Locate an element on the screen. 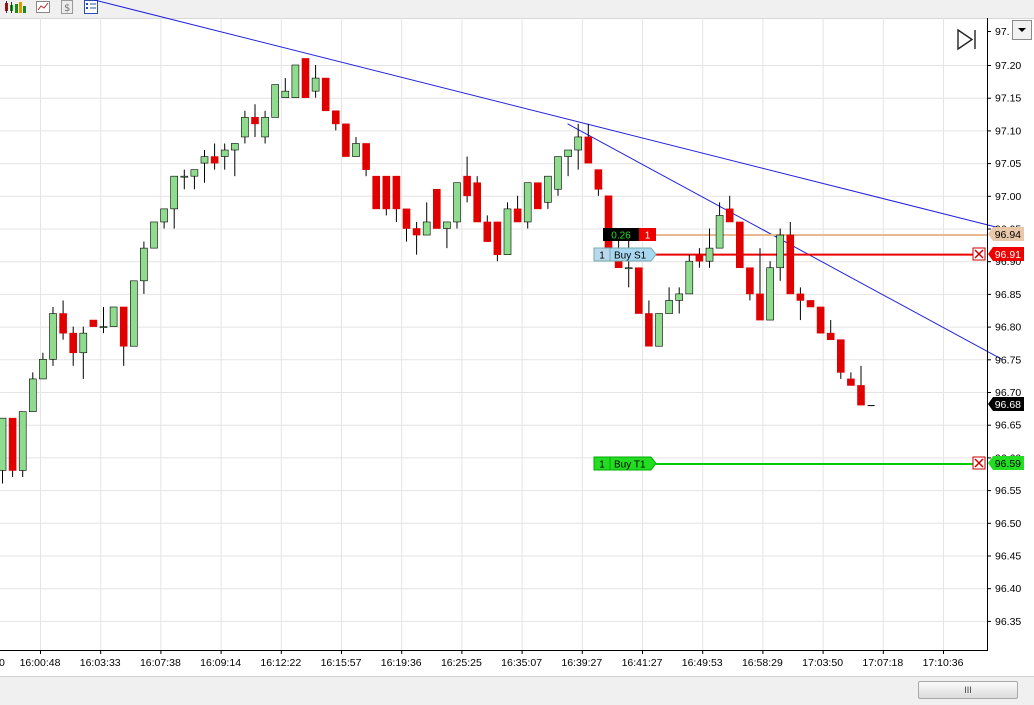 This screenshot has width=1034, height=705. x-tick-label: 16:41:27 is located at coordinates (642, 663).